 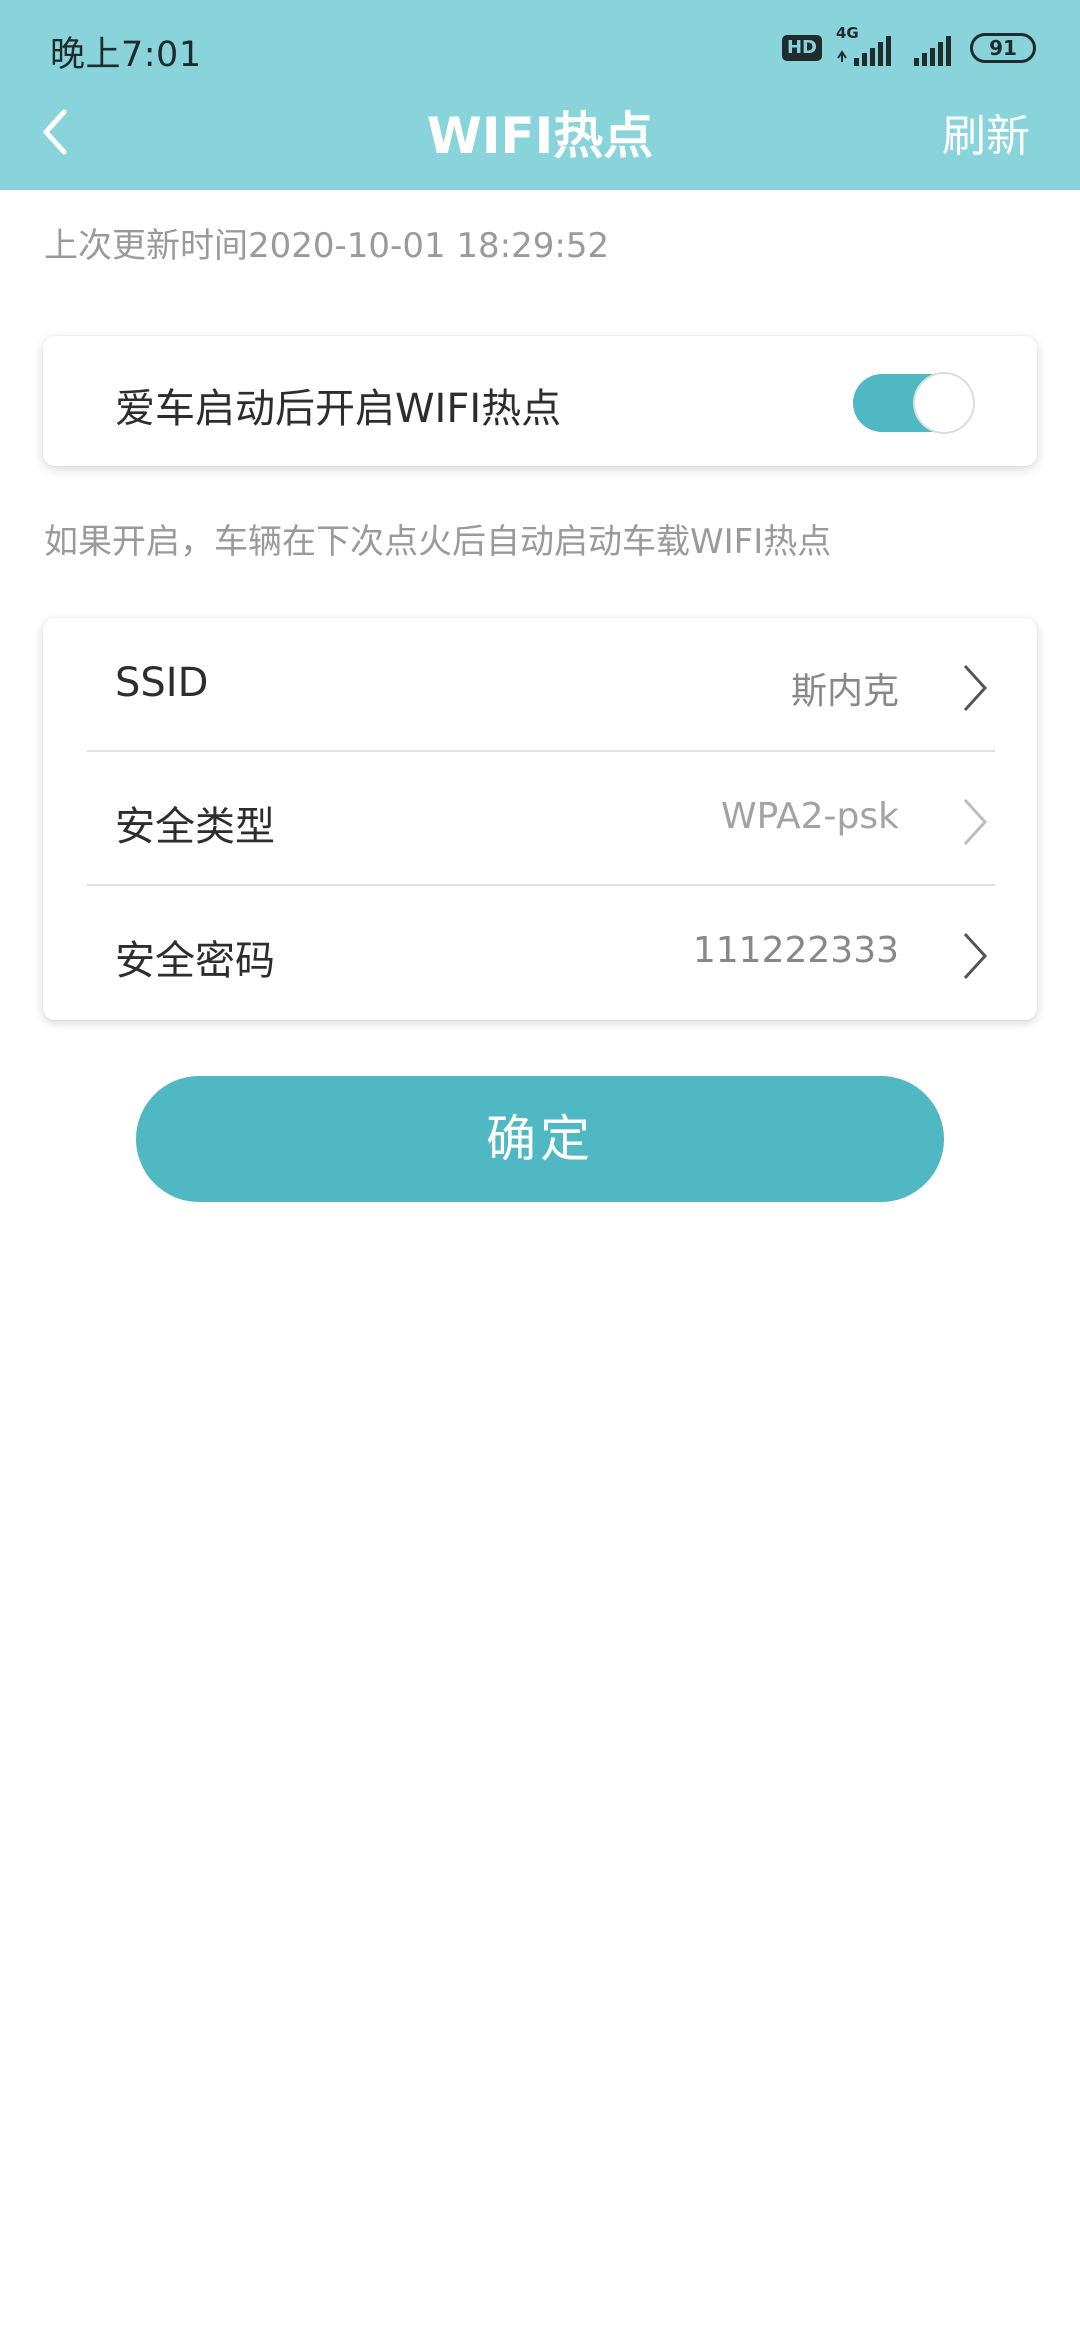 What do you see at coordinates (338, 409) in the screenshot?
I see `auto-hotspot-label: 爱车启动后开启WIFI热点` at bounding box center [338, 409].